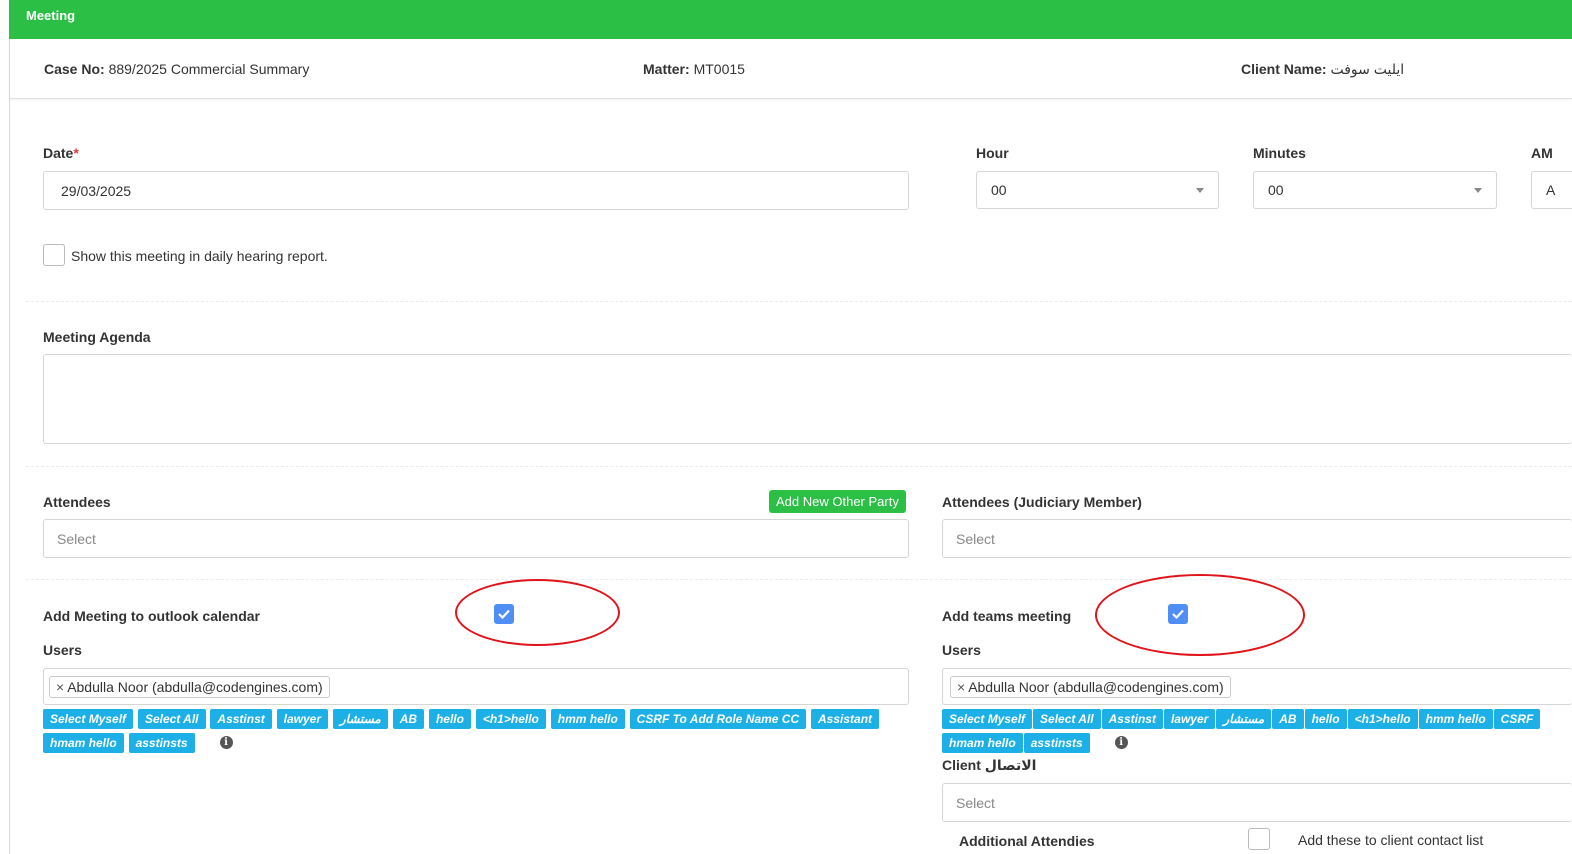  I want to click on date-label: Date*, so click(61, 153).